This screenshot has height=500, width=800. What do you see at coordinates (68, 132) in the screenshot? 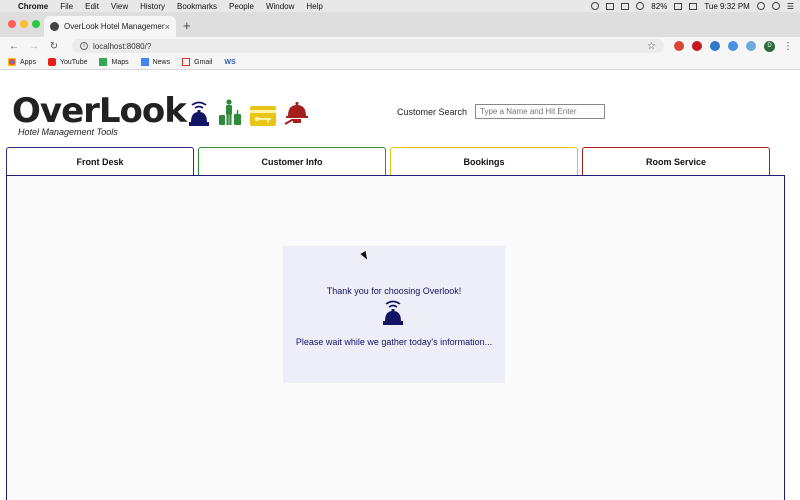
I see `app-logo-subtitle: Hotel Management Tools` at bounding box center [68, 132].